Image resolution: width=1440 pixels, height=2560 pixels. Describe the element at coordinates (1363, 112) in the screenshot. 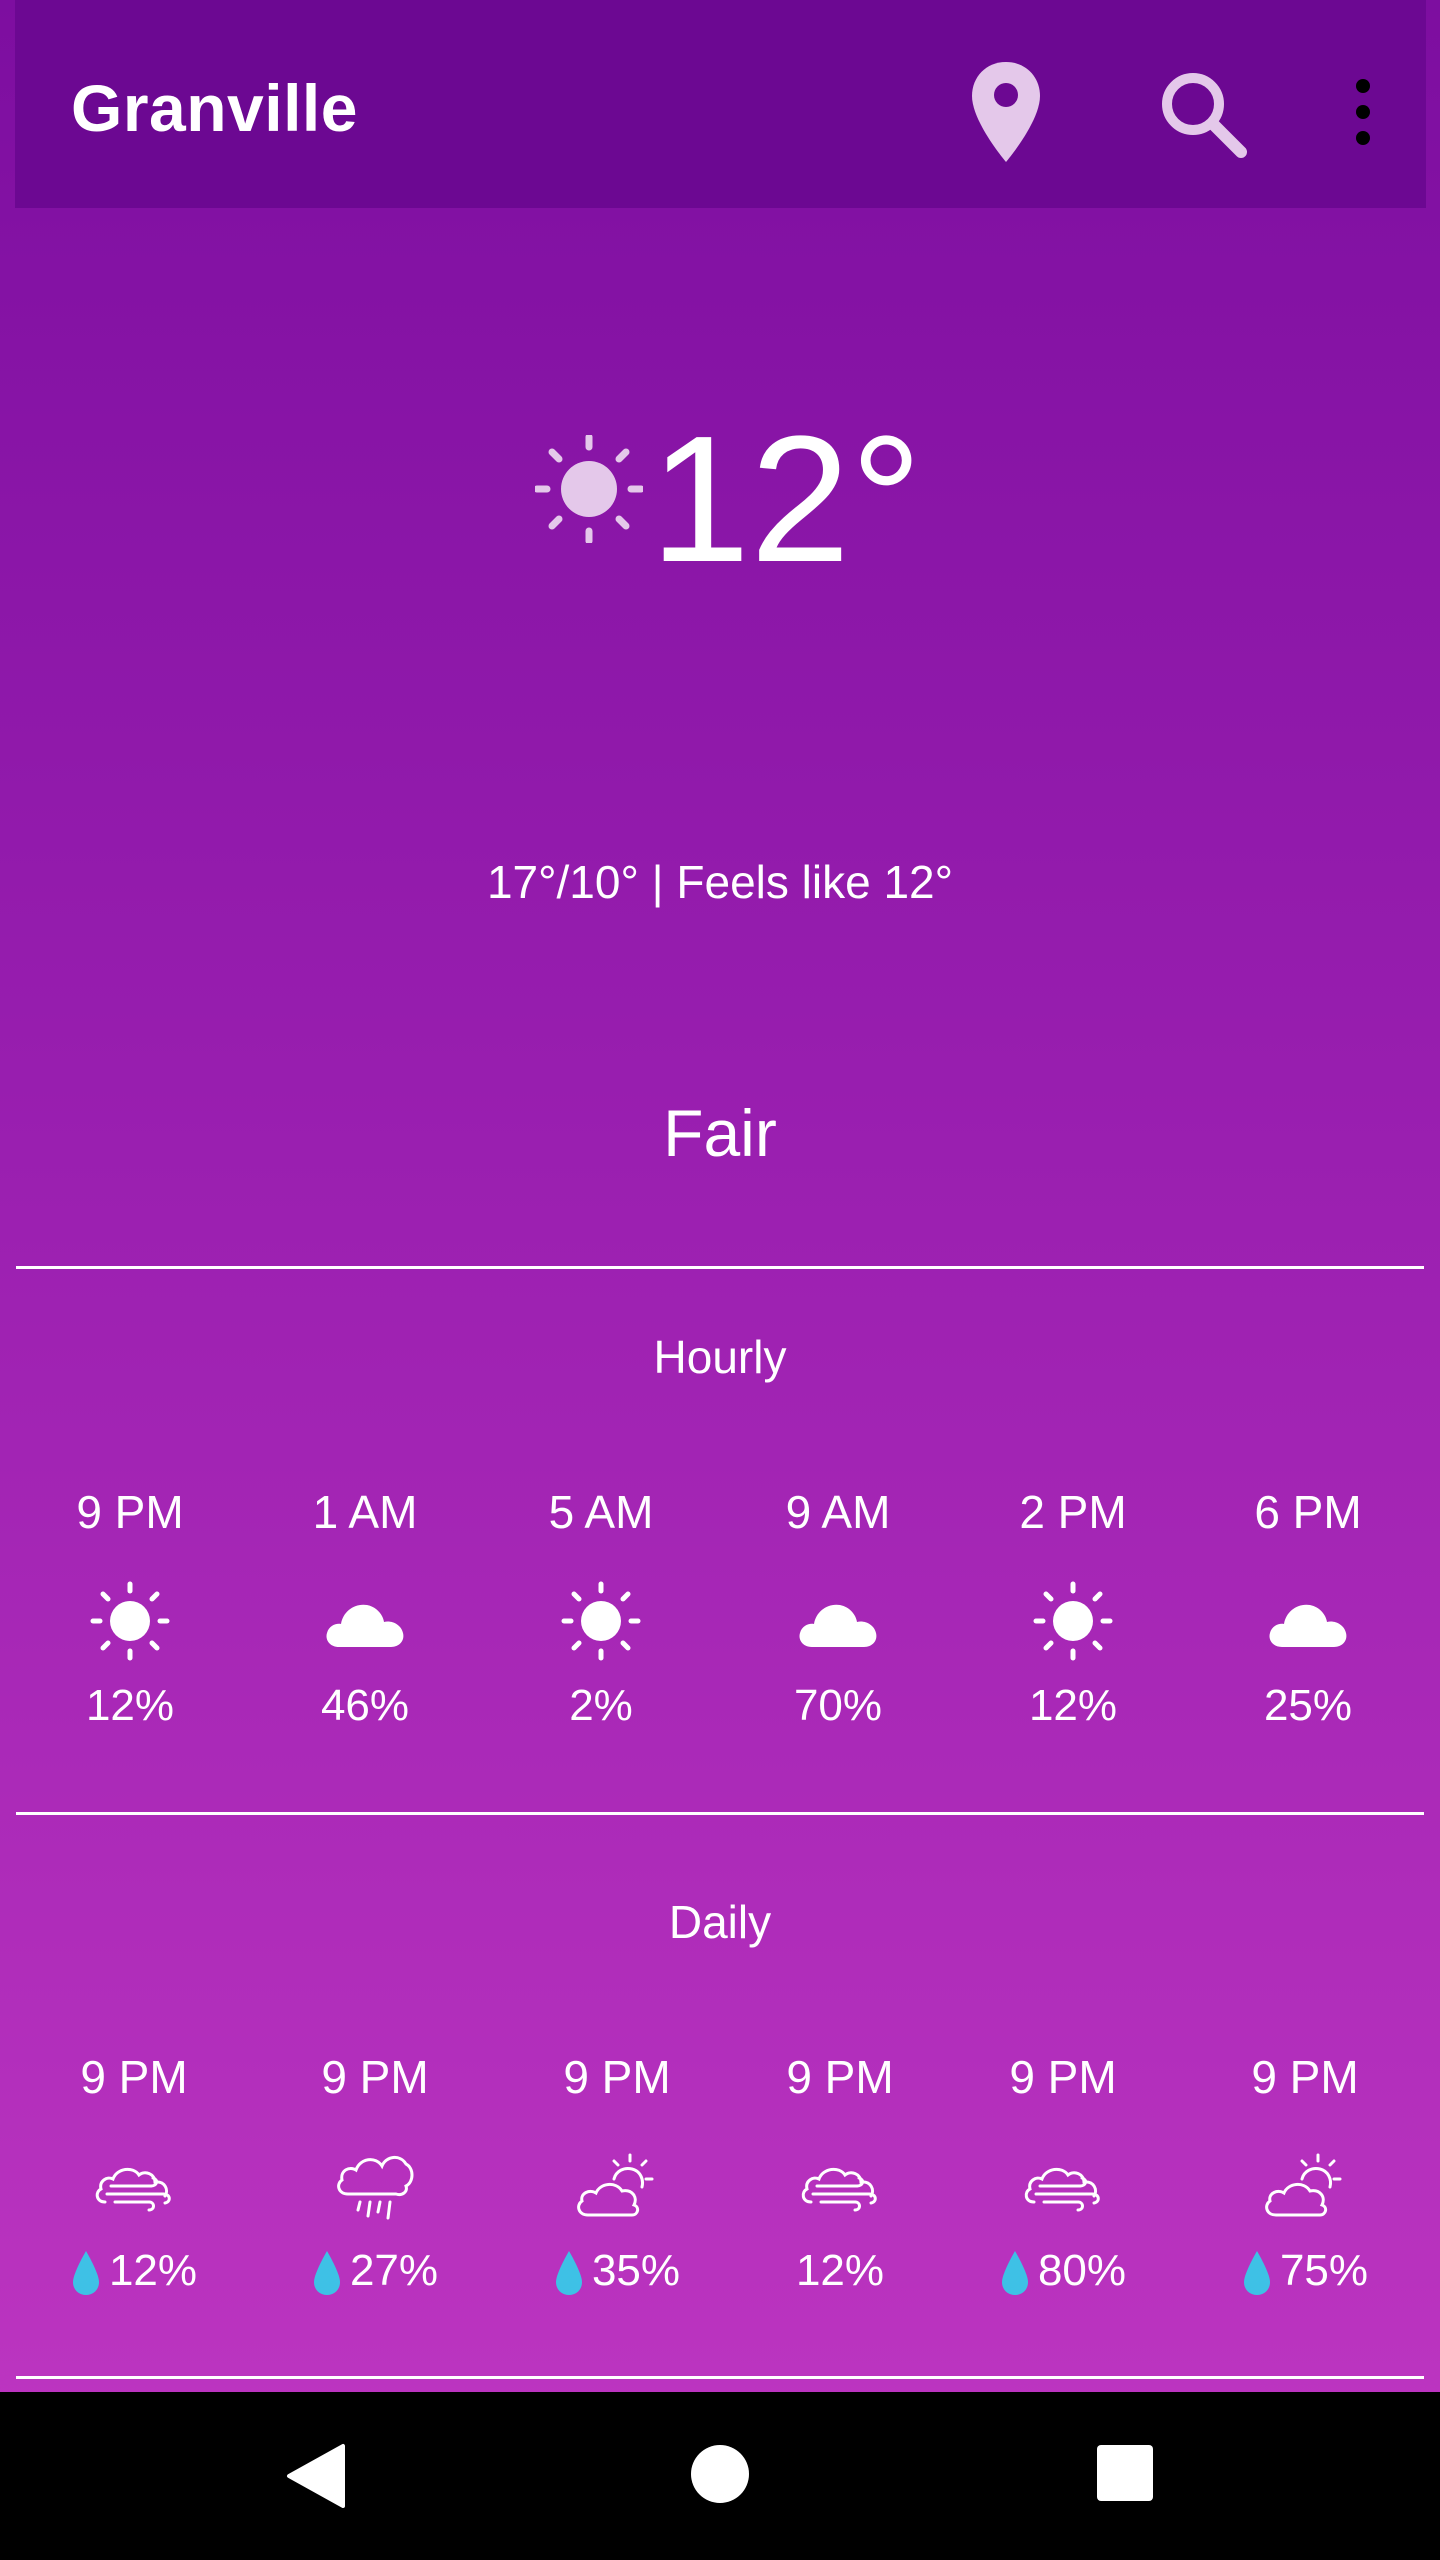

I see `more-vert-icon` at that location.